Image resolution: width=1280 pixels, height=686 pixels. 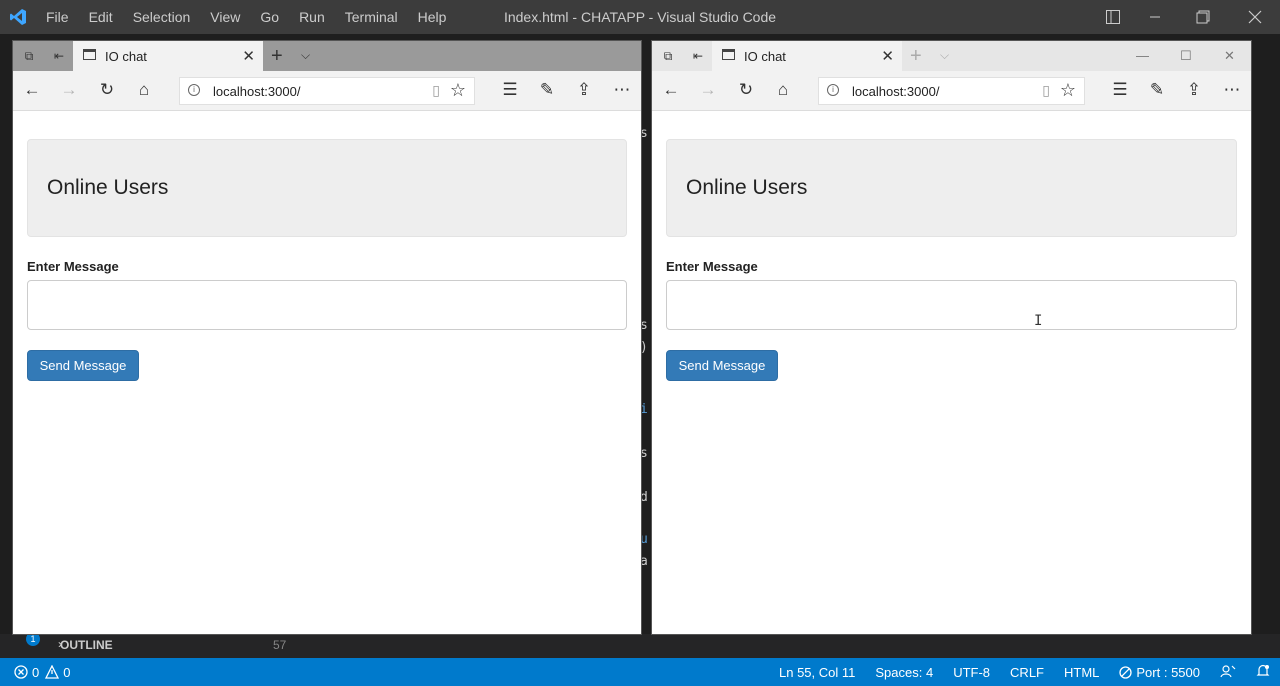 What do you see at coordinates (52, 672) in the screenshot?
I see `warning-icon` at bounding box center [52, 672].